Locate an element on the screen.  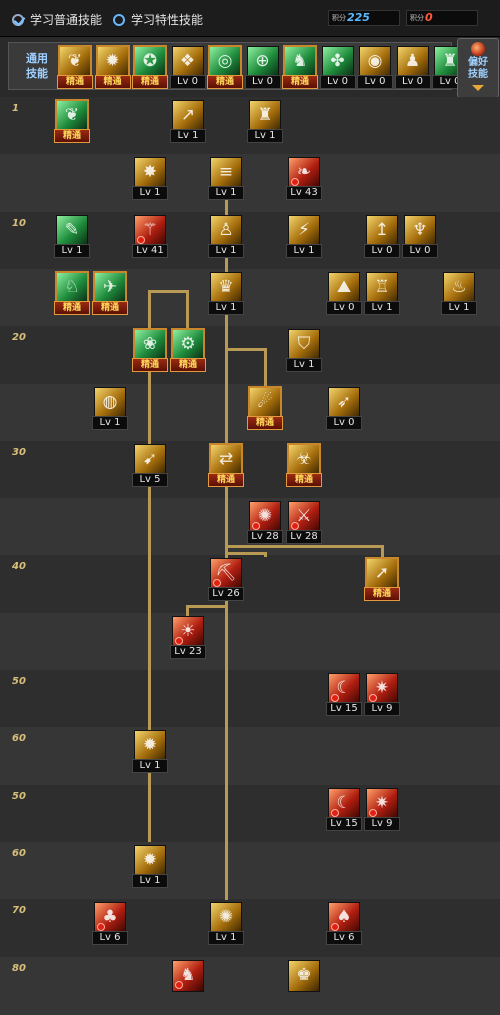
tree-skill-slot: ➶ Lv 0 is located at coordinates (344, 408).